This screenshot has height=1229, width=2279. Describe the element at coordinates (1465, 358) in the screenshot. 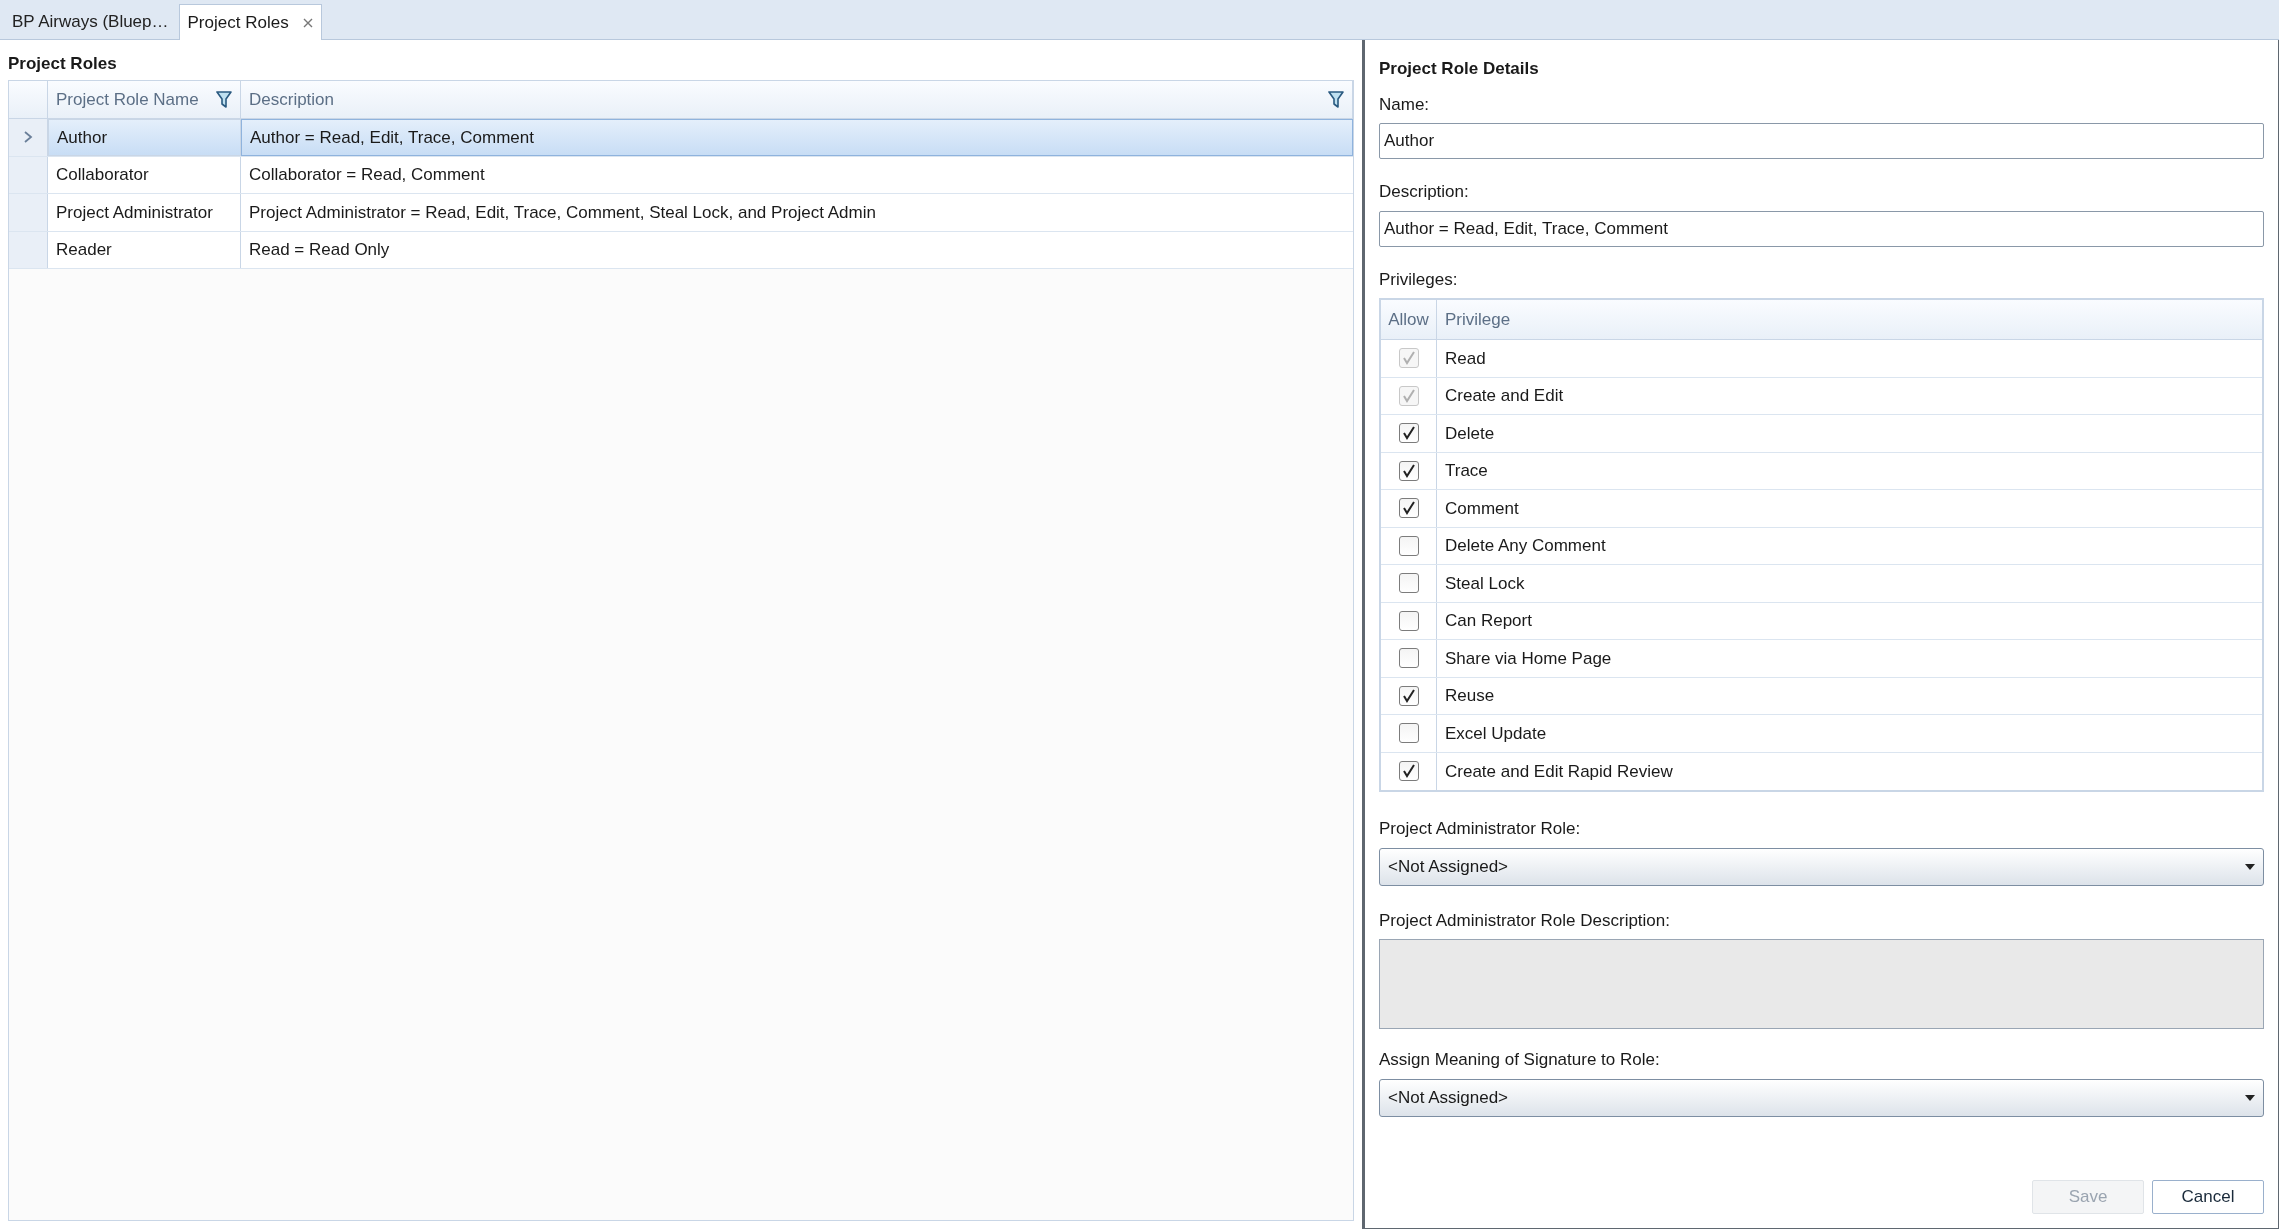

I see `privilege-label: Read` at that location.